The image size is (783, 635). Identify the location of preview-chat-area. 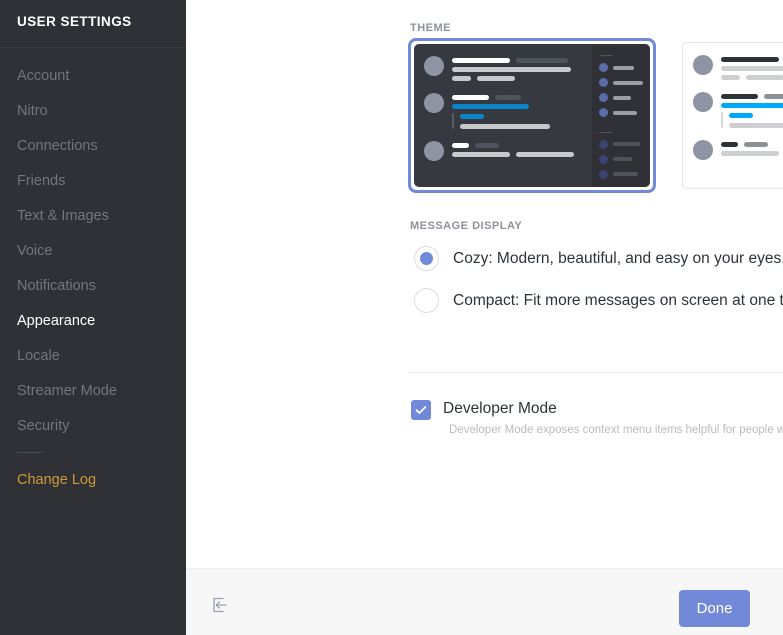
(503, 115).